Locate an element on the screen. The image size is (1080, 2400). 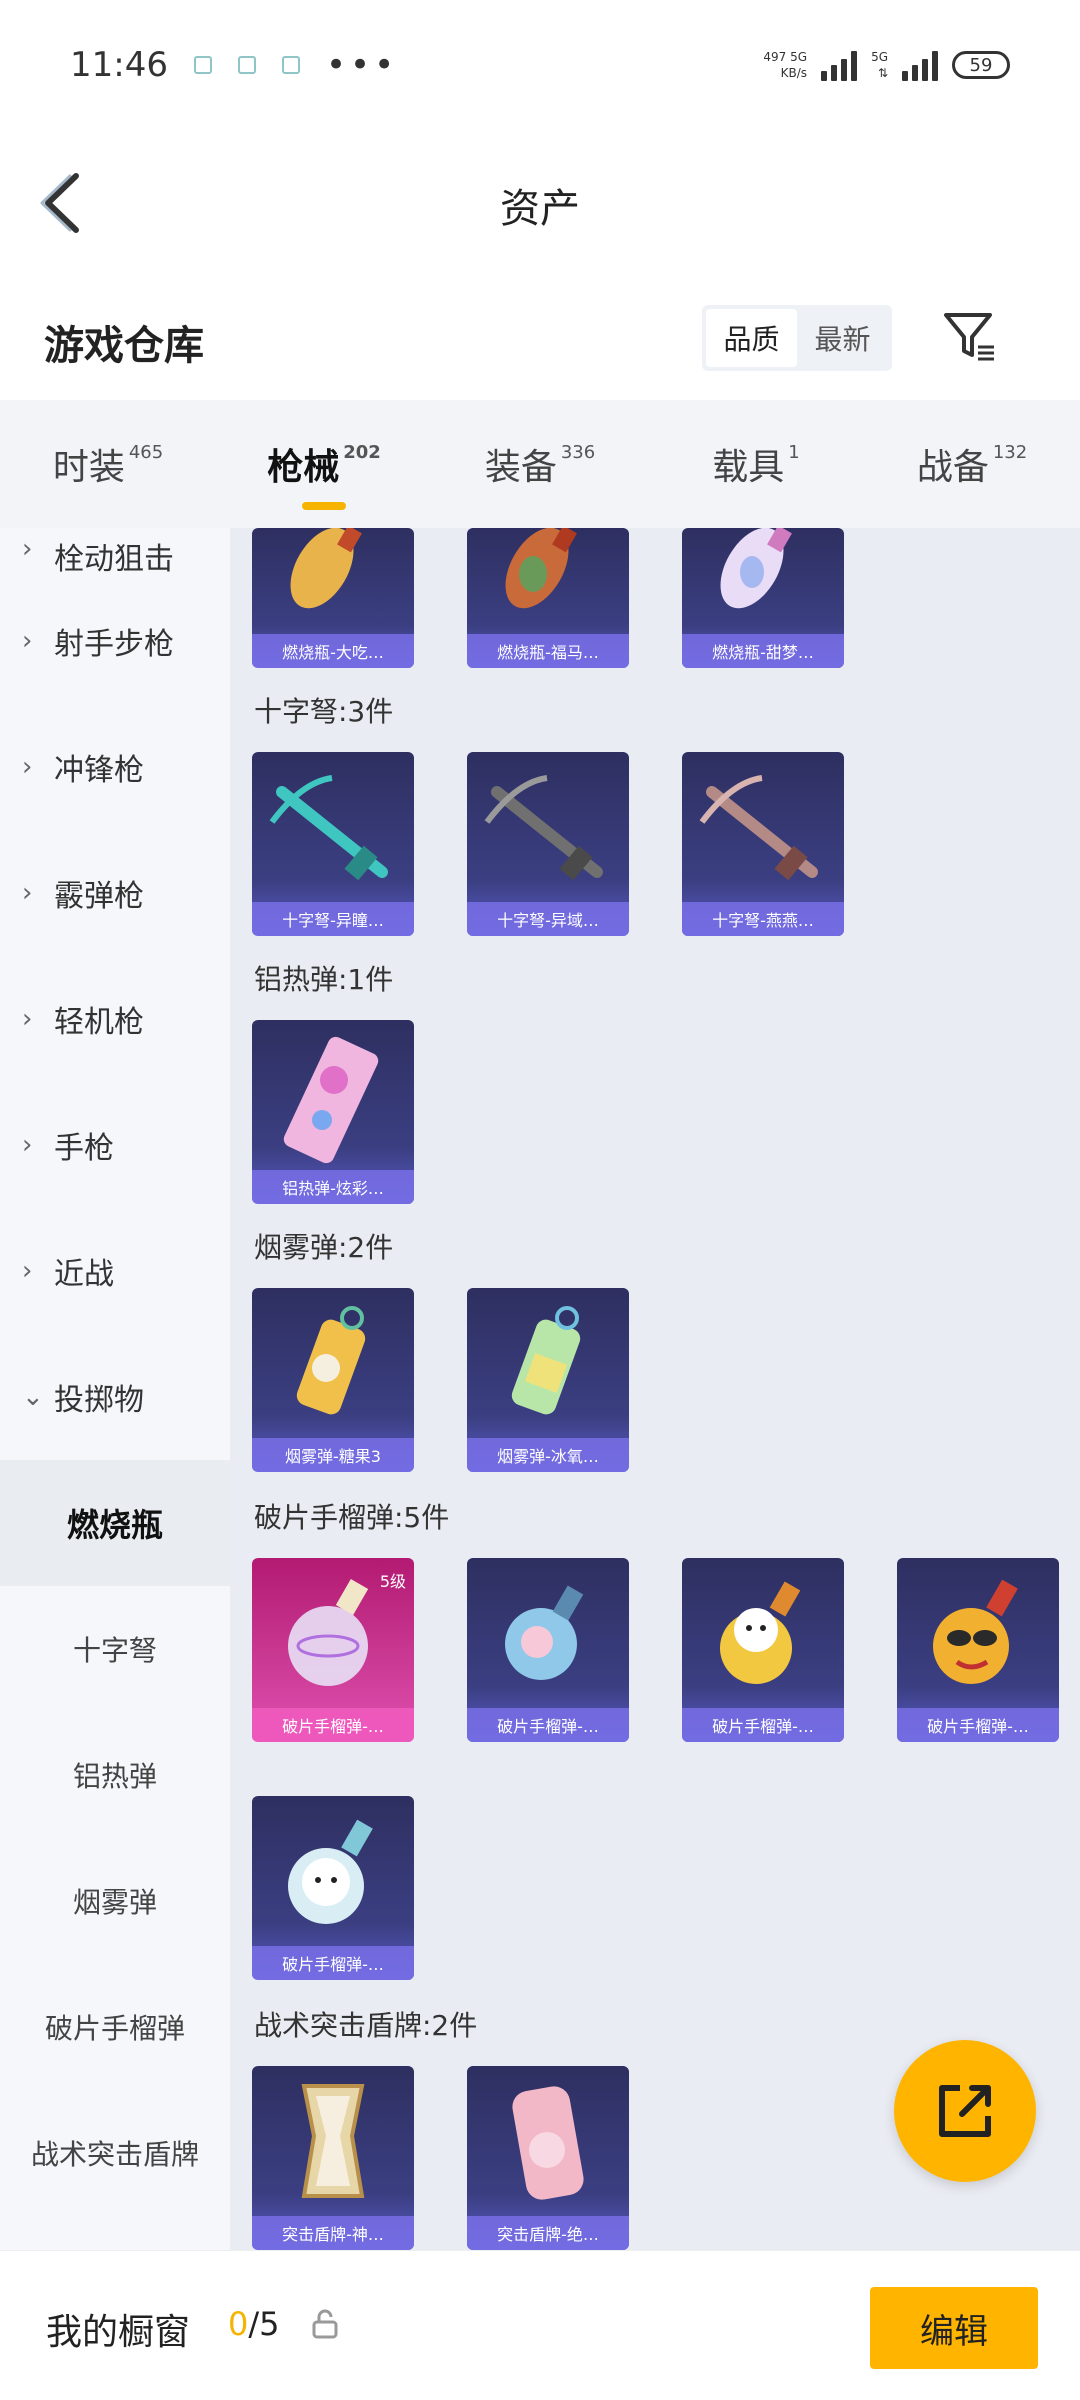
warehouse-title: 游戏仓库 is located at coordinates (124, 346).